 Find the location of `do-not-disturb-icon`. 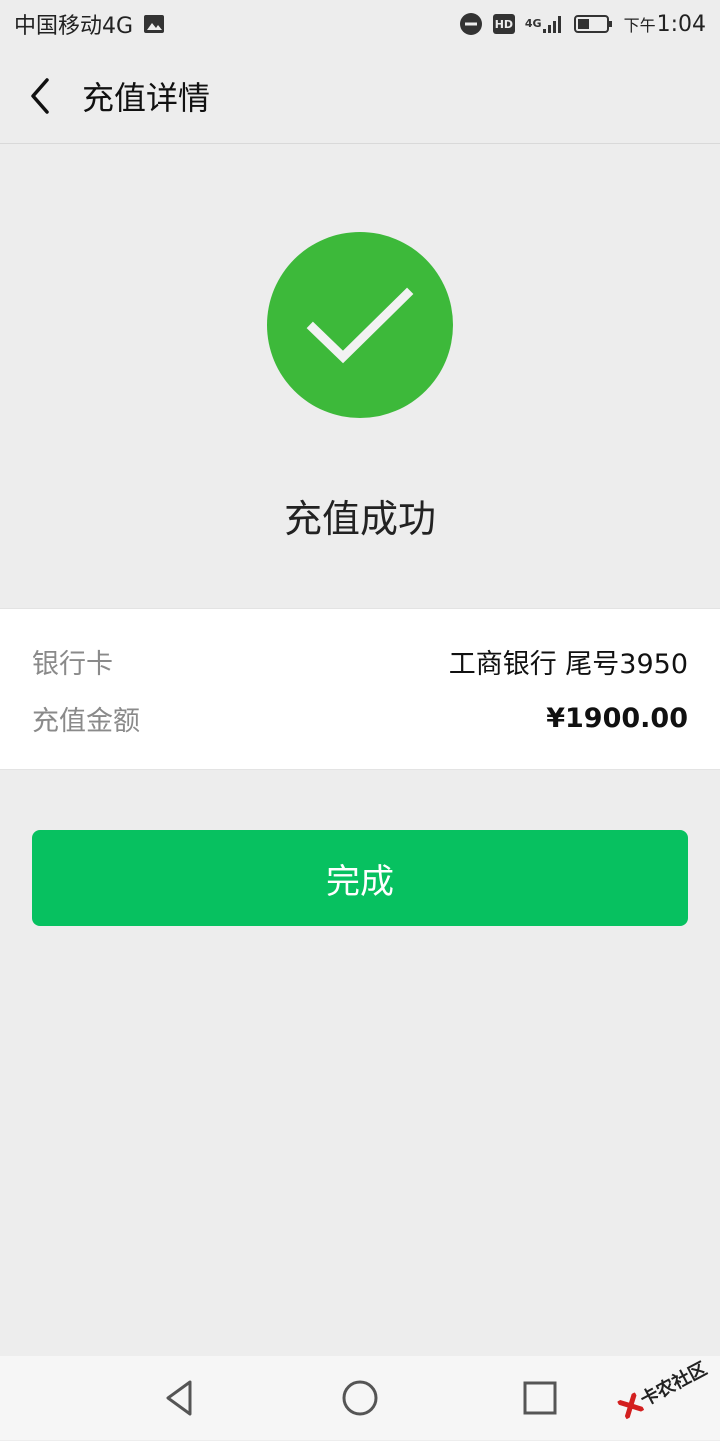

do-not-disturb-icon is located at coordinates (471, 24).